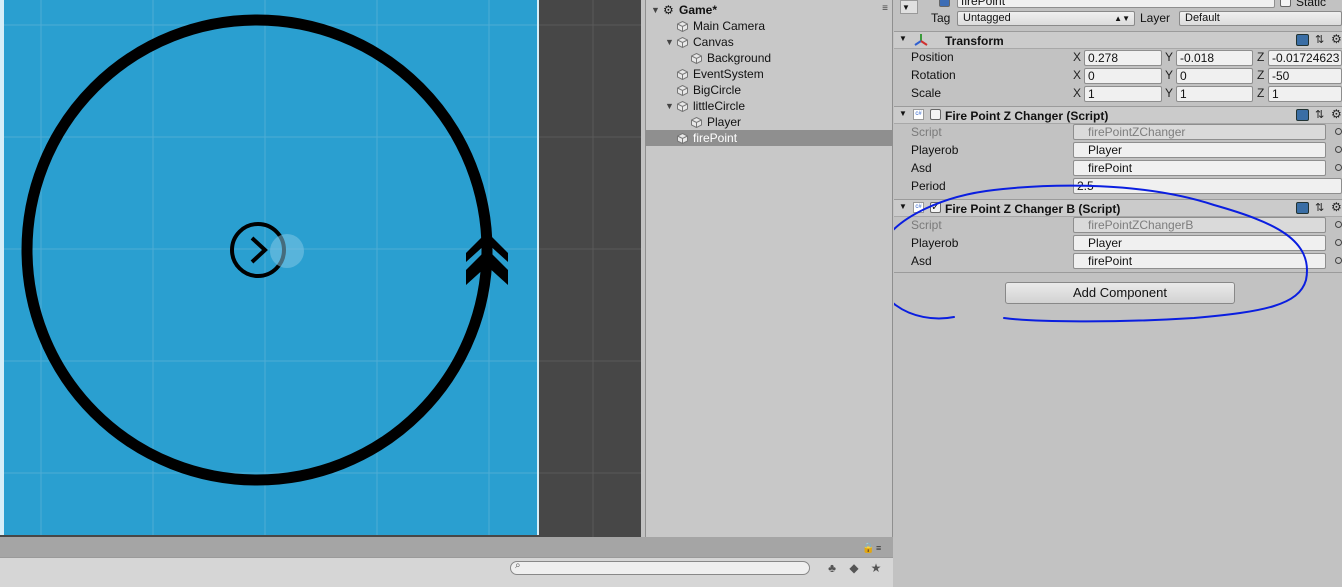 Image resolution: width=1342 pixels, height=587 pixels. Describe the element at coordinates (769, 26) in the screenshot. I see `hierarchy-item: Main Camera` at that location.